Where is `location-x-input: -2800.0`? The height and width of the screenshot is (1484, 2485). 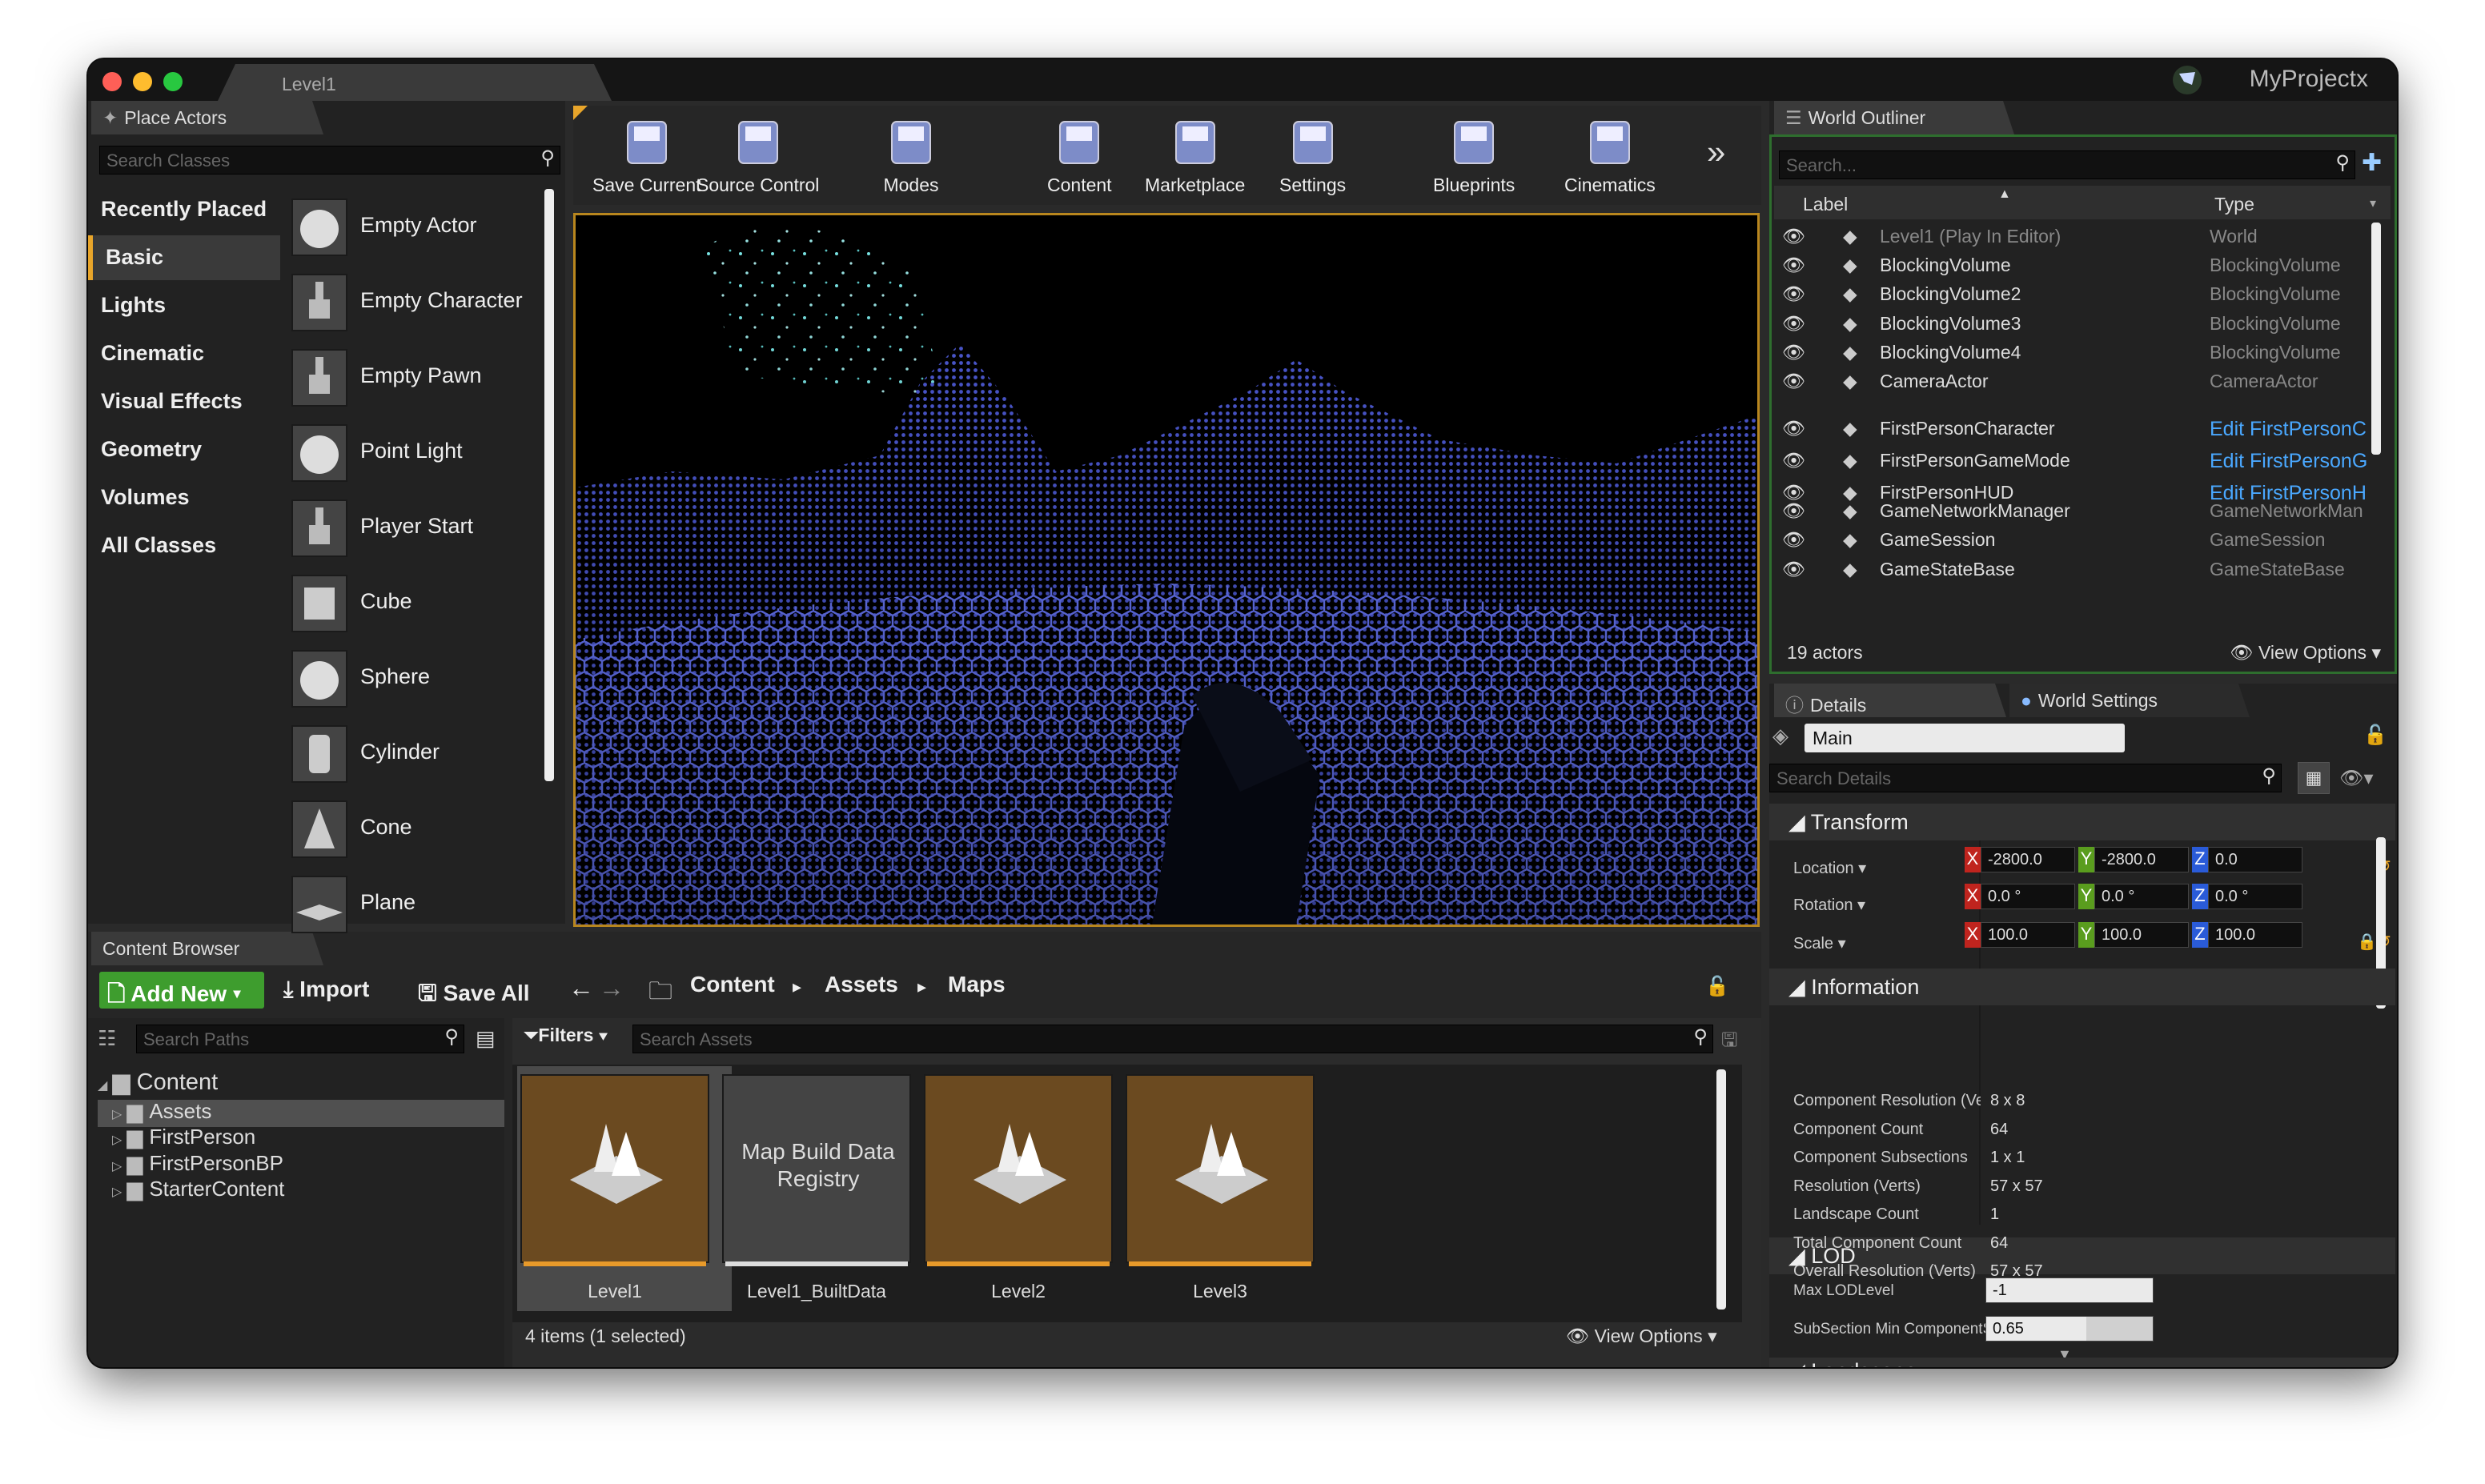 location-x-input: -2800.0 is located at coordinates (2028, 859).